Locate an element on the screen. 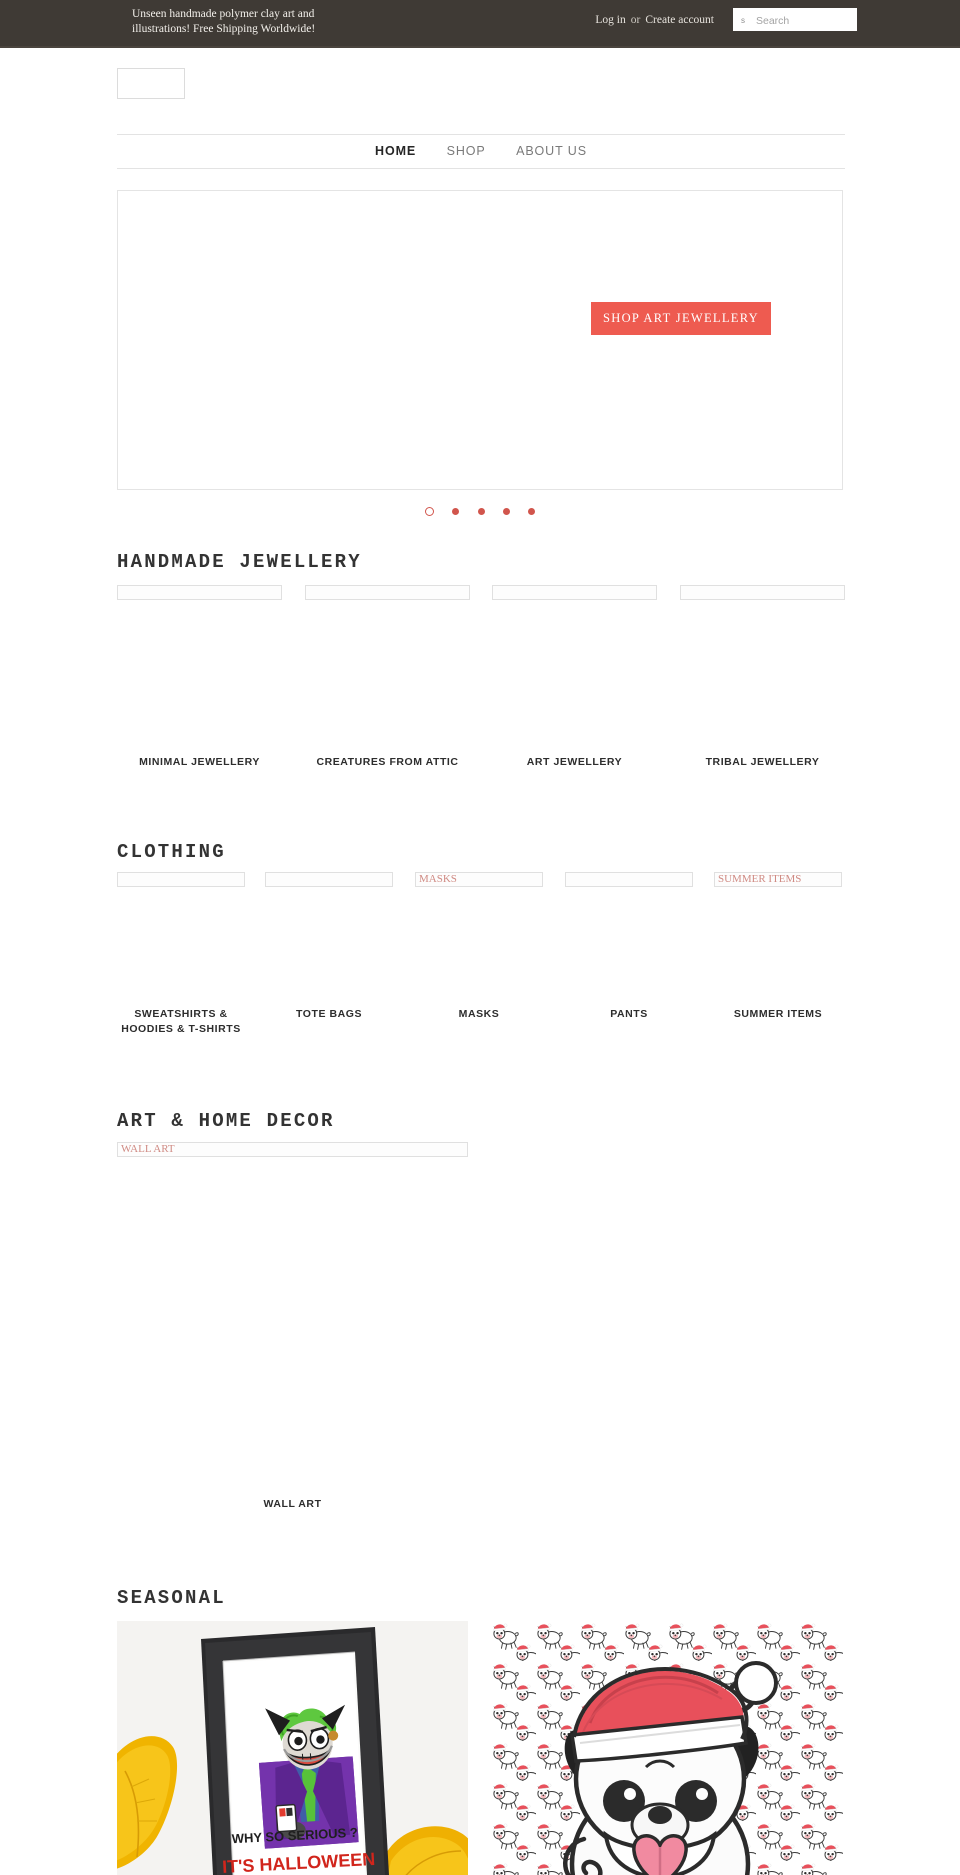 Image resolution: width=960 pixels, height=1875 pixels. halloween-print-illustration: WHY SO SERIOUS ? IT'S HALLOWEEN is located at coordinates (292, 1748).